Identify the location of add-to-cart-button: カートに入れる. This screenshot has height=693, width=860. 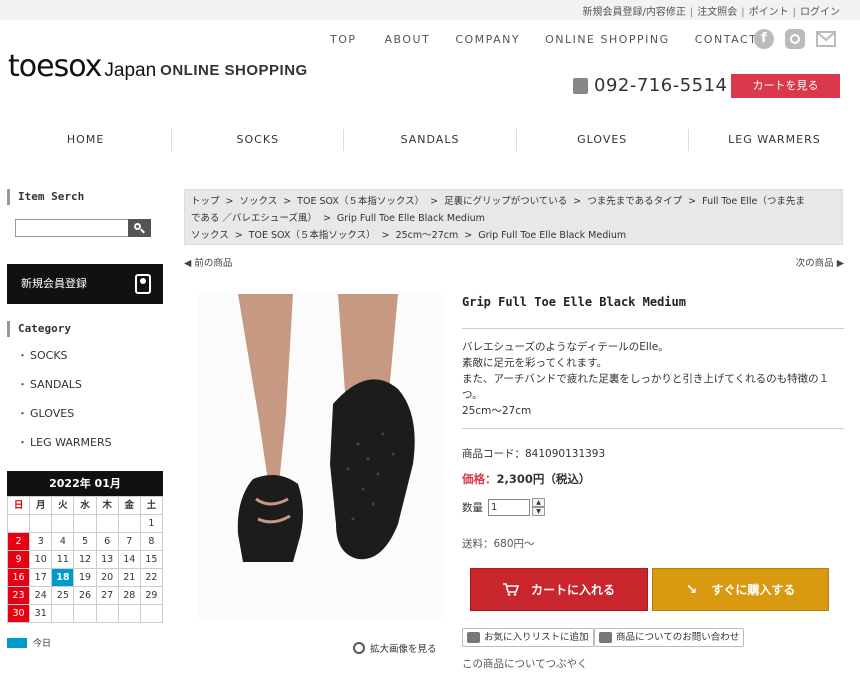
(559, 589).